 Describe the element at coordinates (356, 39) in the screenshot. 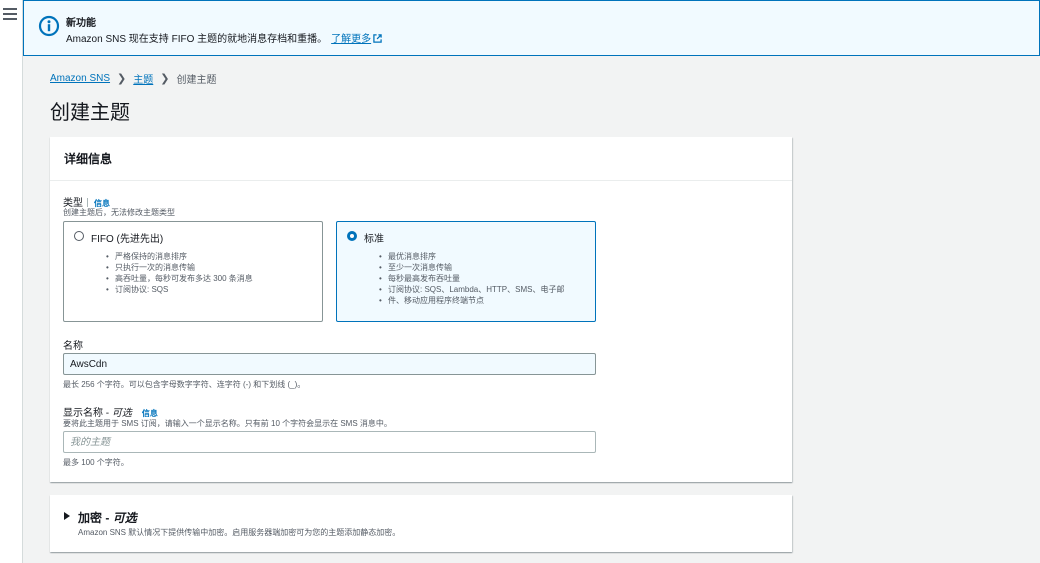

I see `learn-more-link: 了解更多` at that location.